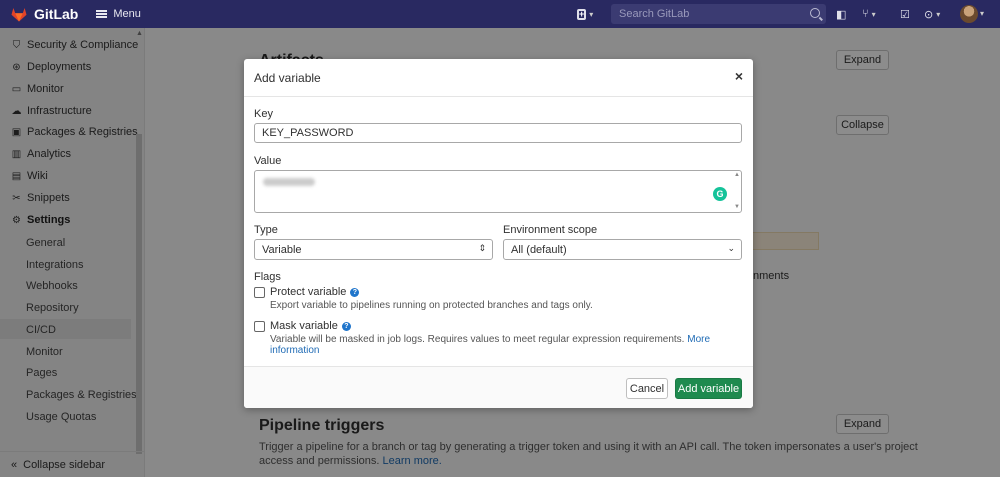 This screenshot has height=477, width=1000. What do you see at coordinates (622, 249) in the screenshot?
I see `environment-scope-dropdown: All (default) ⌄` at bounding box center [622, 249].